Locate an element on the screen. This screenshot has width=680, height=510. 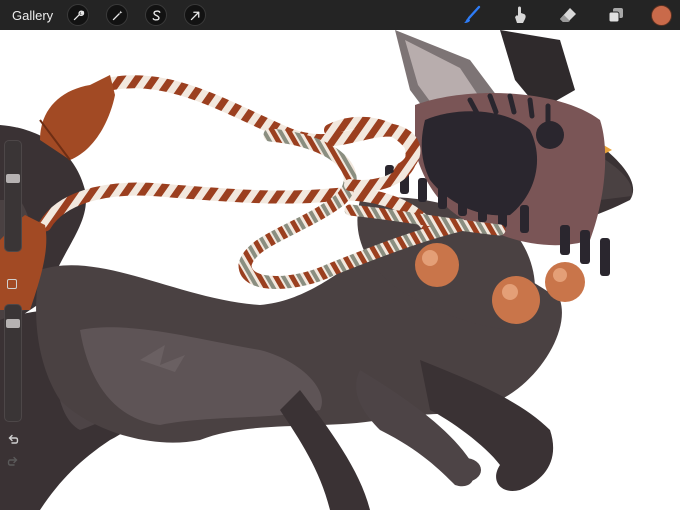
left-sidebar is located at coordinates (13, 305).